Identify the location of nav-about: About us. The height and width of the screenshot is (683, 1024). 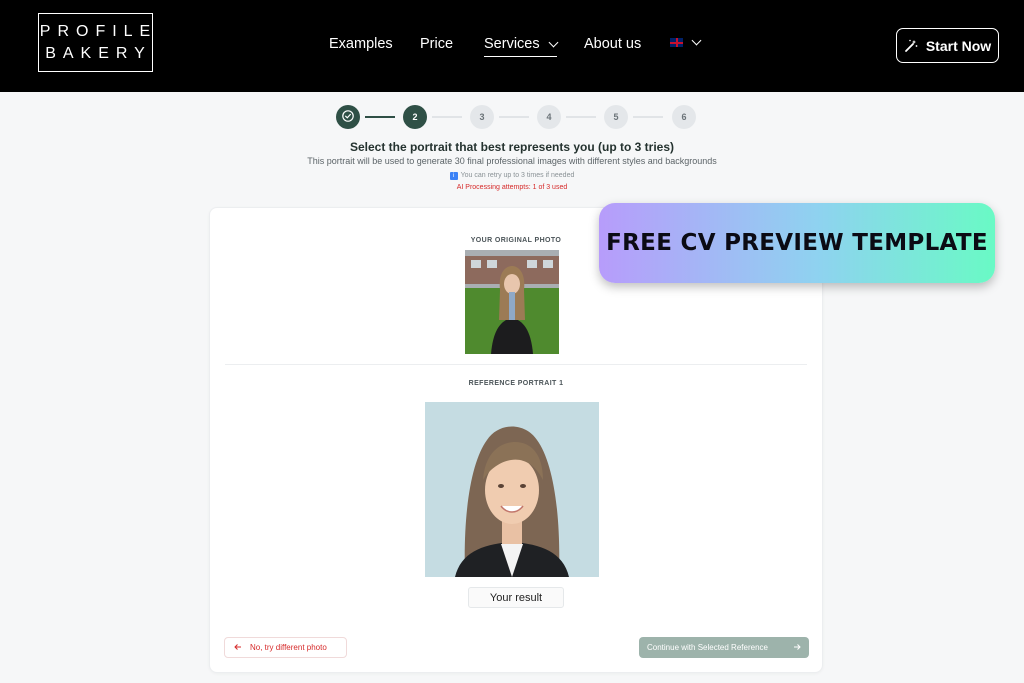
(612, 44).